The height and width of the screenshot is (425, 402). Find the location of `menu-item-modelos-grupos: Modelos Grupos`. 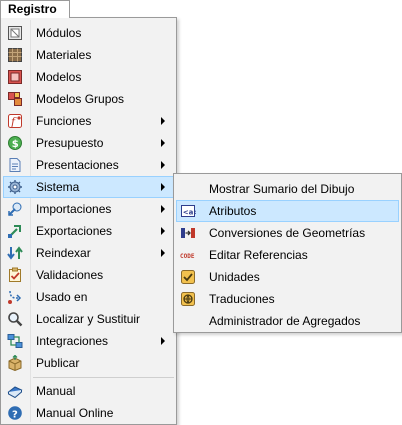

menu-item-modelos-grupos: Modelos Grupos is located at coordinates (88, 99).